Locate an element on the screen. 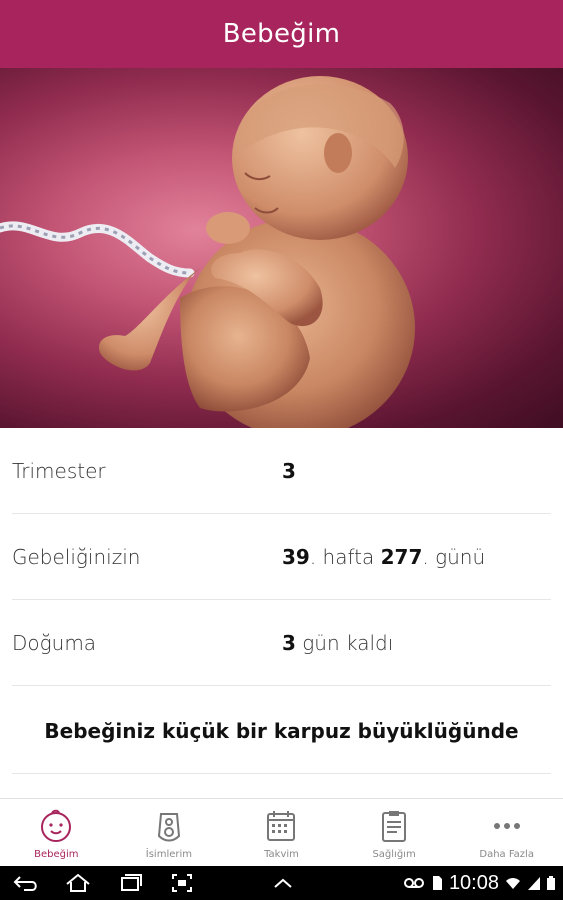 The image size is (563, 900). due-row: Doğuma 3 gün kaldı is located at coordinates (281, 643).